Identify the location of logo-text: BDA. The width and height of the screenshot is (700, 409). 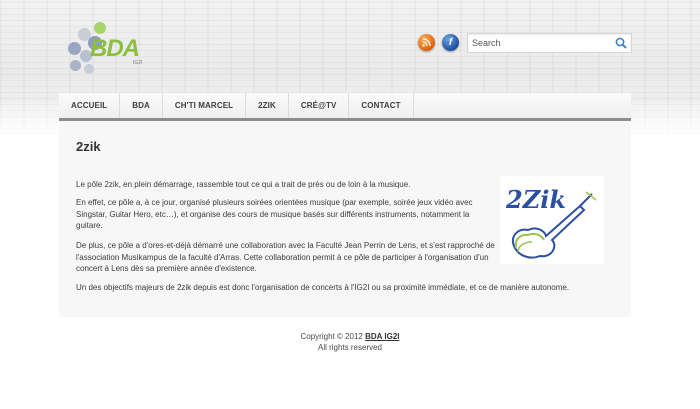
(115, 48).